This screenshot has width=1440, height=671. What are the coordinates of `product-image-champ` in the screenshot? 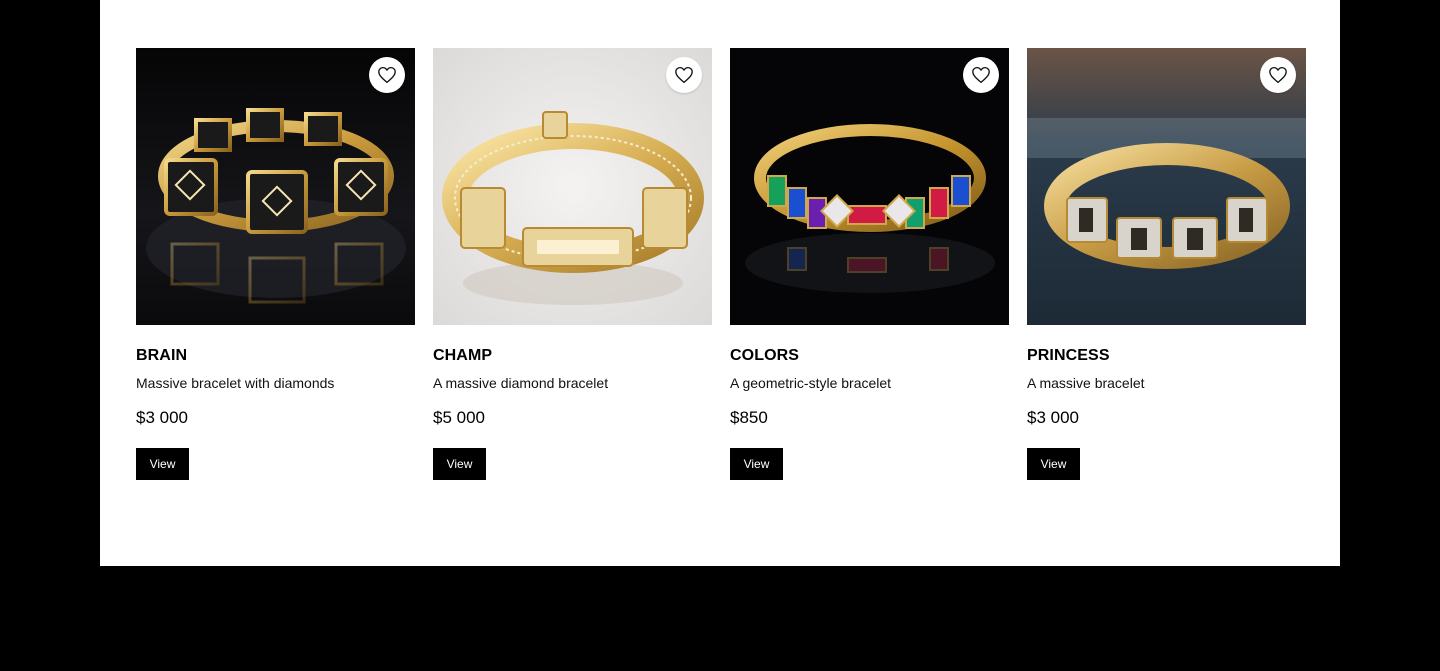 It's located at (572, 186).